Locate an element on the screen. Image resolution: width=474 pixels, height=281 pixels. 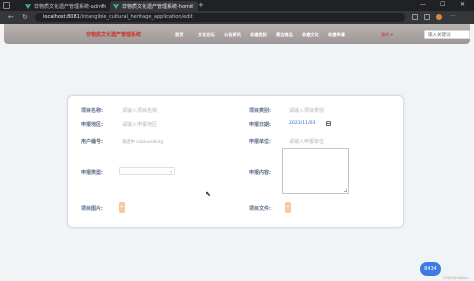
browser-tab-admin: 非物质文化遗产管理系统-admin ✕ is located at coordinates (65, 6).